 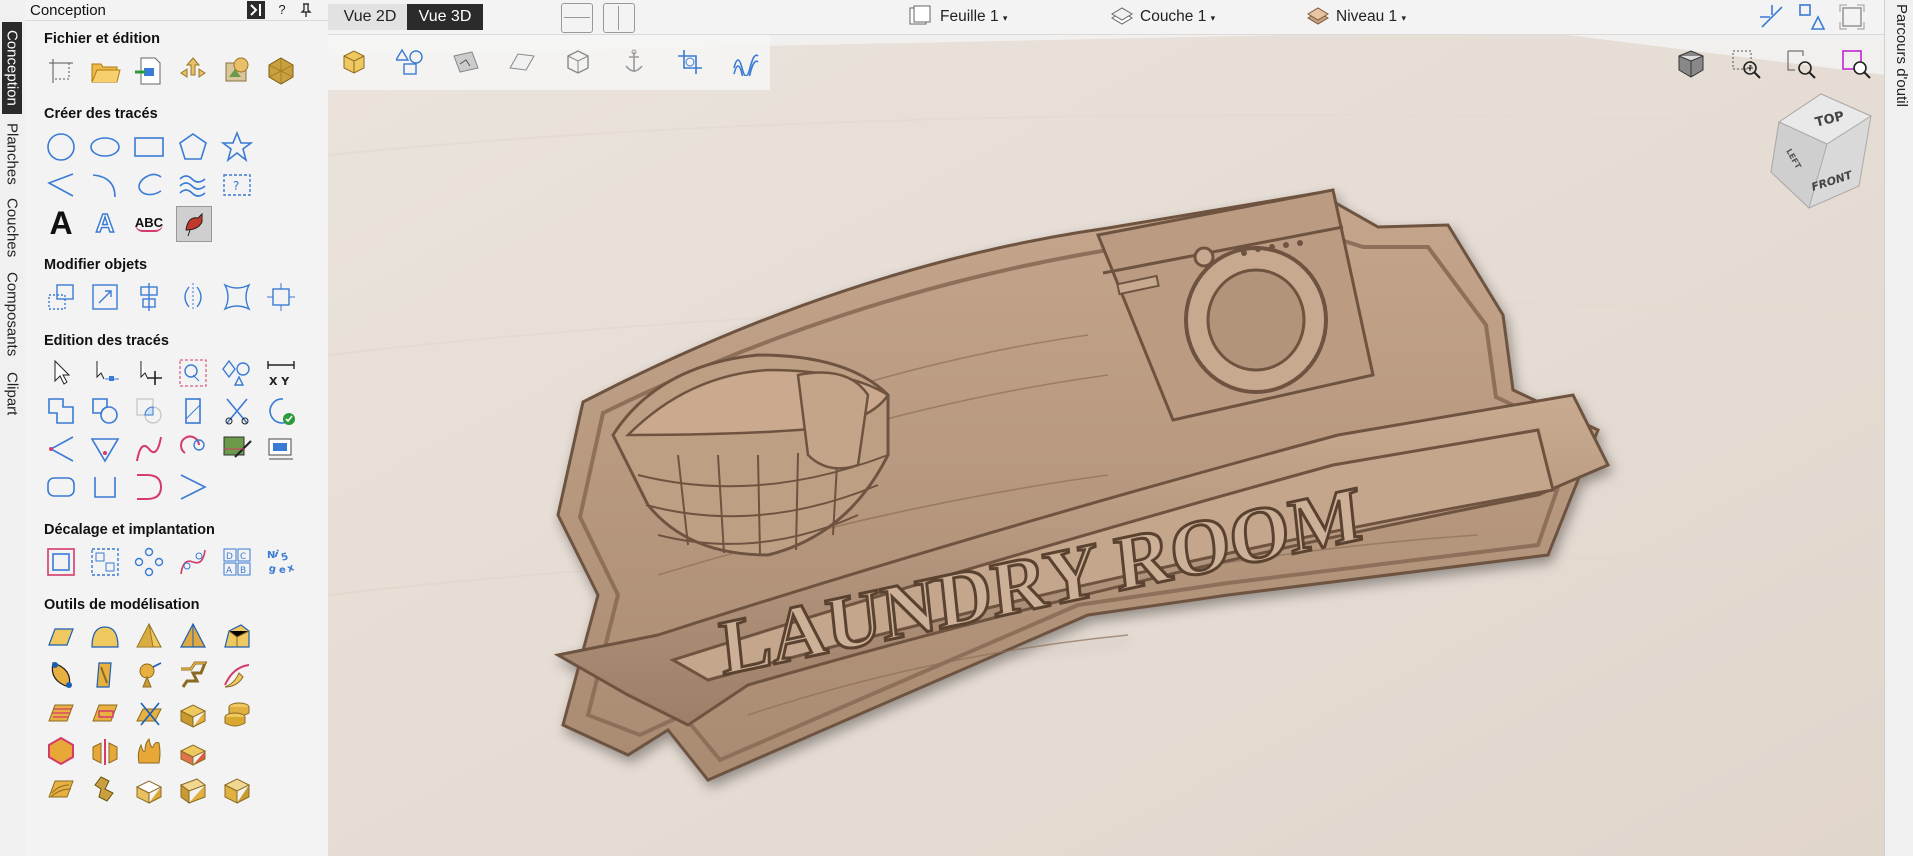 What do you see at coordinates (522, 62) in the screenshot?
I see `show-plane-icon` at bounding box center [522, 62].